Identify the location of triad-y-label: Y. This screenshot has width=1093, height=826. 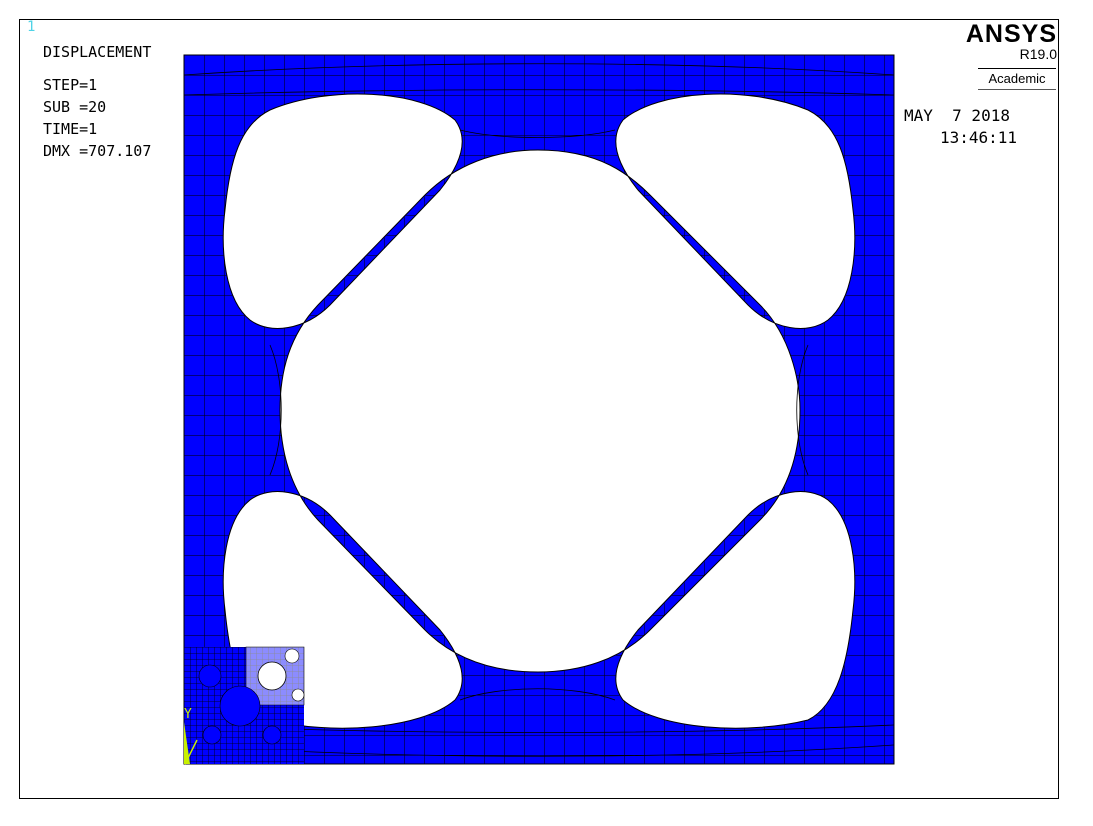
(188, 714).